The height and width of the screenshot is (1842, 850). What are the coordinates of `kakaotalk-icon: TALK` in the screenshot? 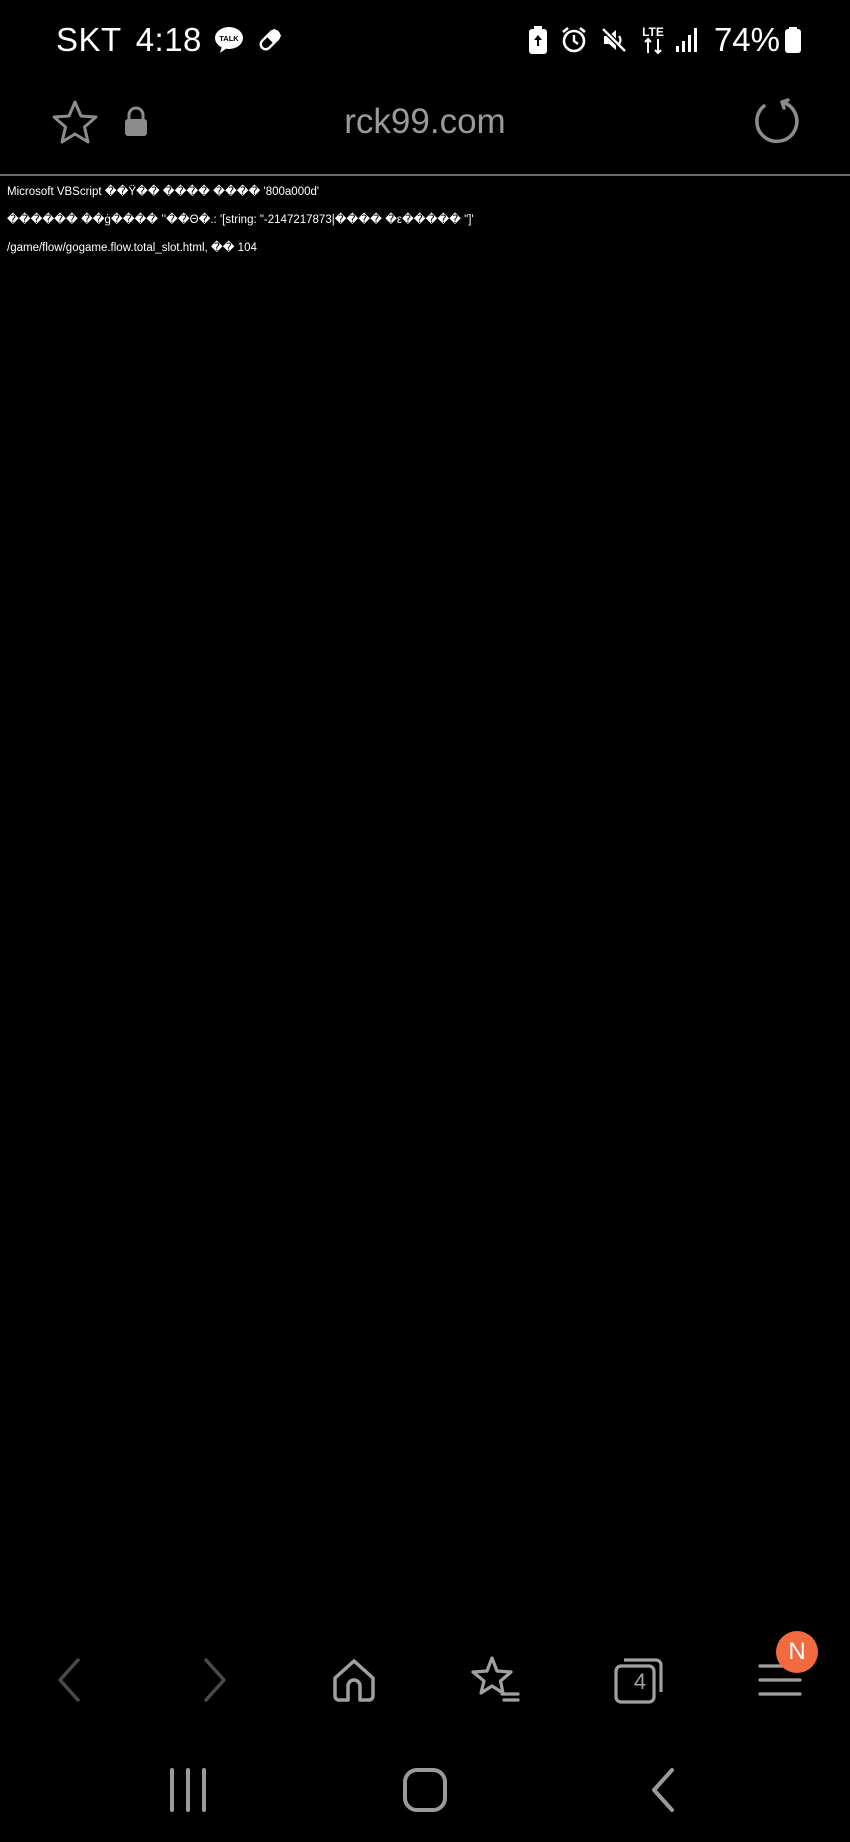 It's located at (229, 40).